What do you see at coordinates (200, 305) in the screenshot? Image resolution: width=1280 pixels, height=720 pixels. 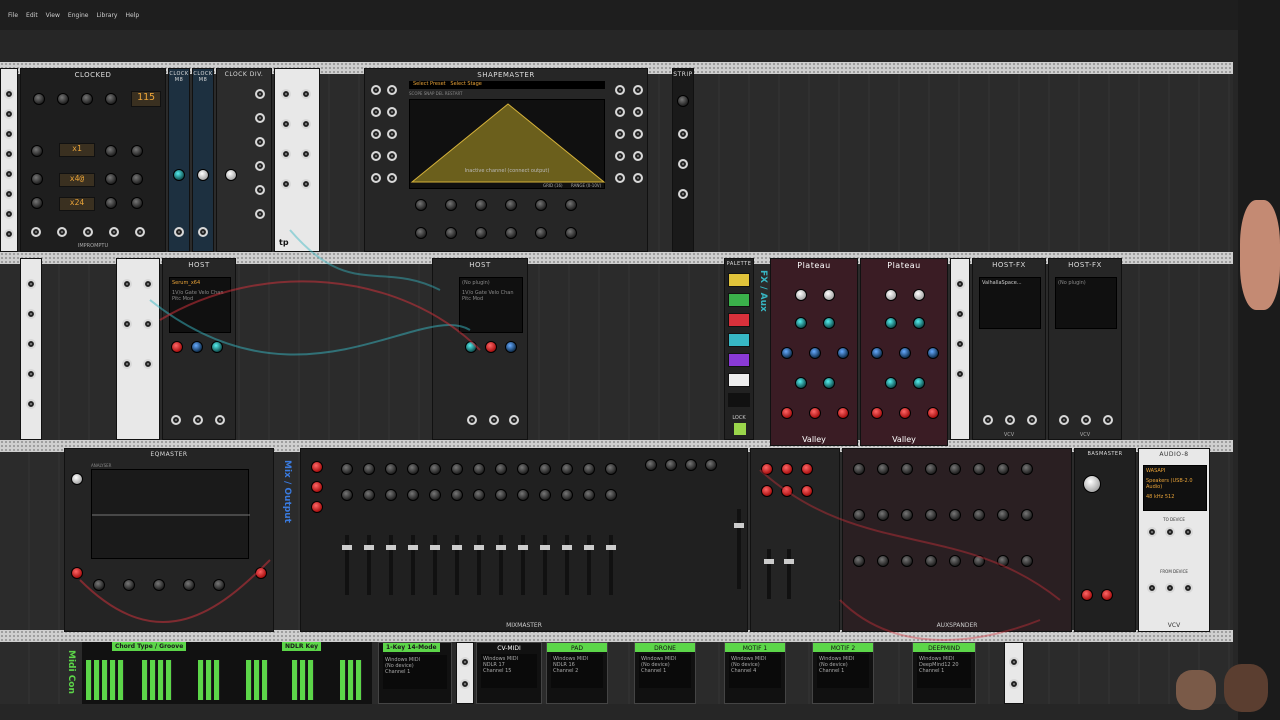 I see `host1-plugin-screen: Serum_x64 1V/o Gate Velo Chan Pitc Mod` at bounding box center [200, 305].